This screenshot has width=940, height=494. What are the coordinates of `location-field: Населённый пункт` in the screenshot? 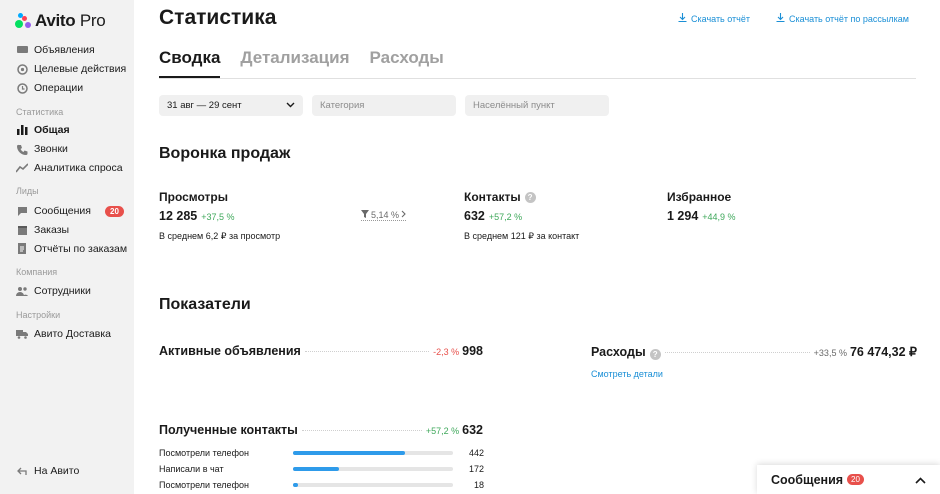 It's located at (537, 105).